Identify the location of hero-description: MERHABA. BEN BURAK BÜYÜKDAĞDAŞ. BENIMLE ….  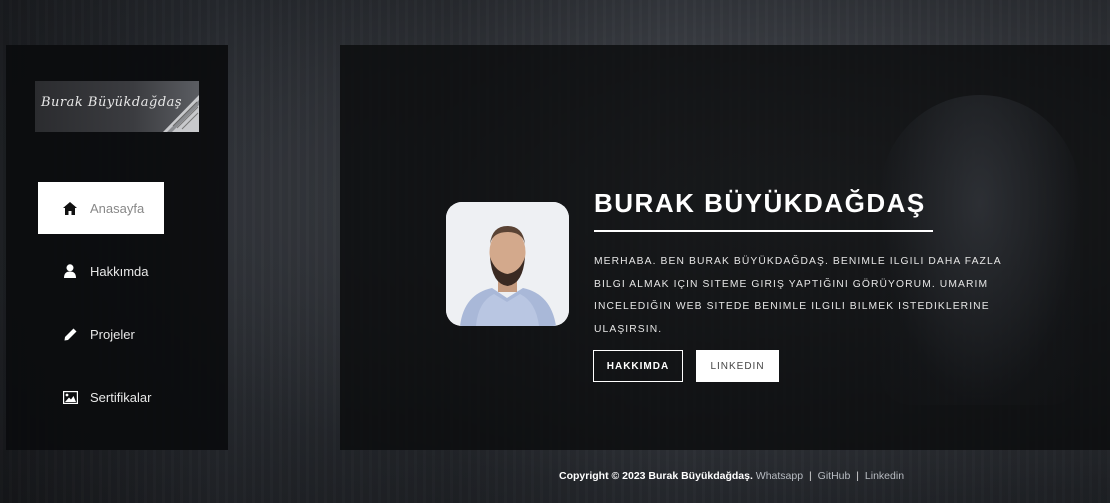
(798, 295).